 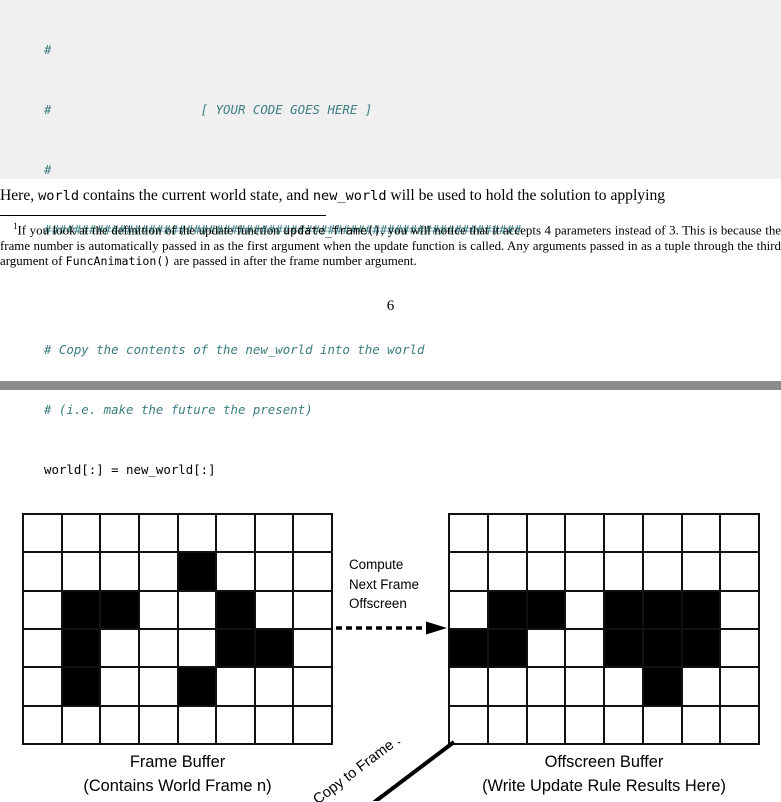 What do you see at coordinates (163, 215) in the screenshot?
I see `footnote-rule` at bounding box center [163, 215].